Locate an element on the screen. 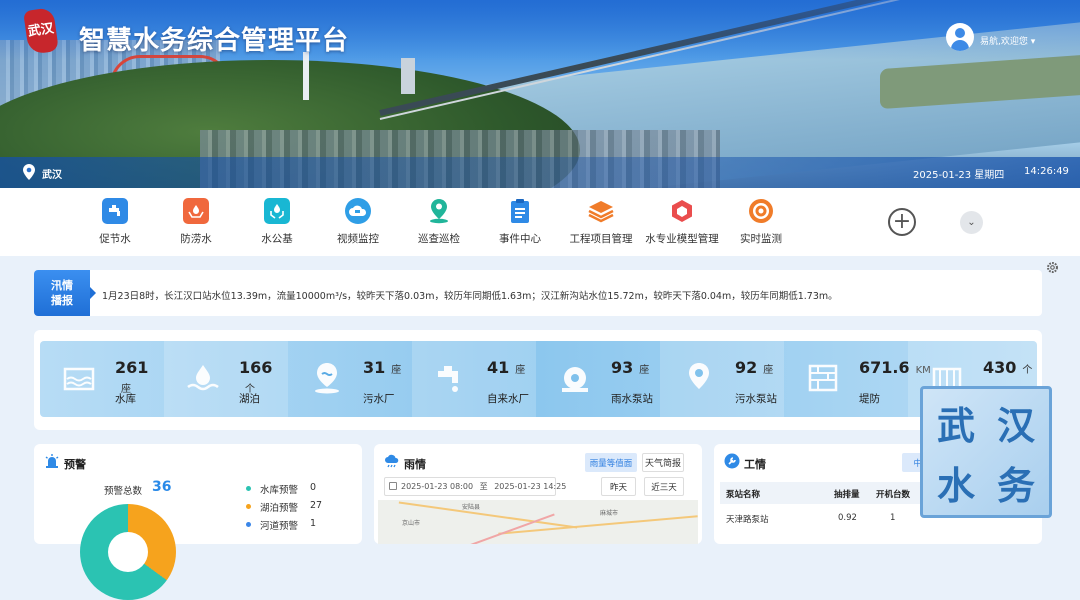 This screenshot has width=1080, height=600. tap-water-icon is located at coordinates (448, 379).